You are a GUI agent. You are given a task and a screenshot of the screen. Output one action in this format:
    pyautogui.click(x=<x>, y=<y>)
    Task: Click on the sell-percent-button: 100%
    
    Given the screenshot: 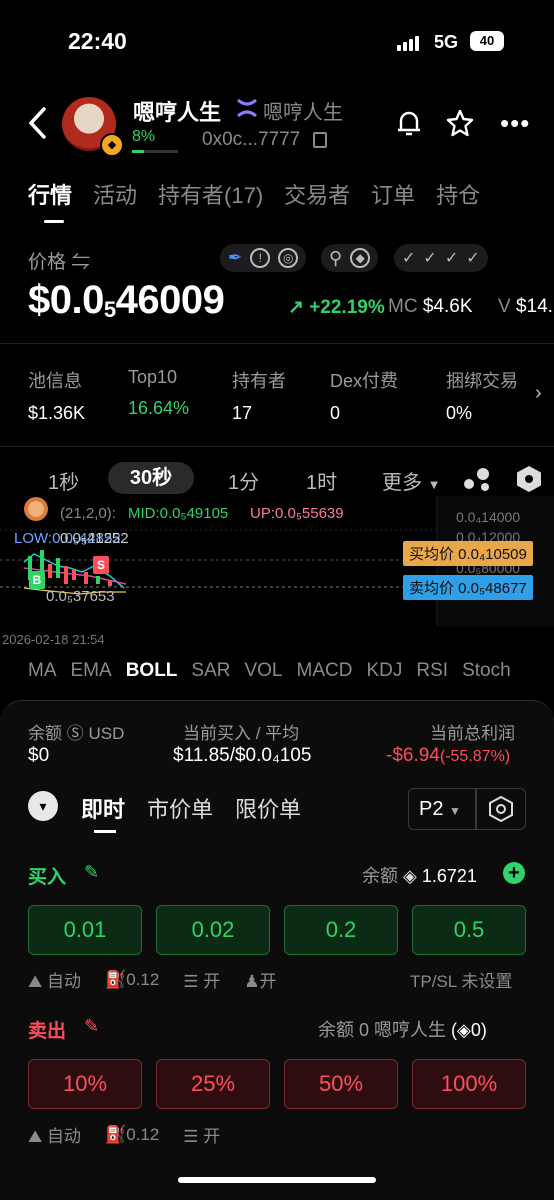 What is the action you would take?
    pyautogui.click(x=469, y=1084)
    